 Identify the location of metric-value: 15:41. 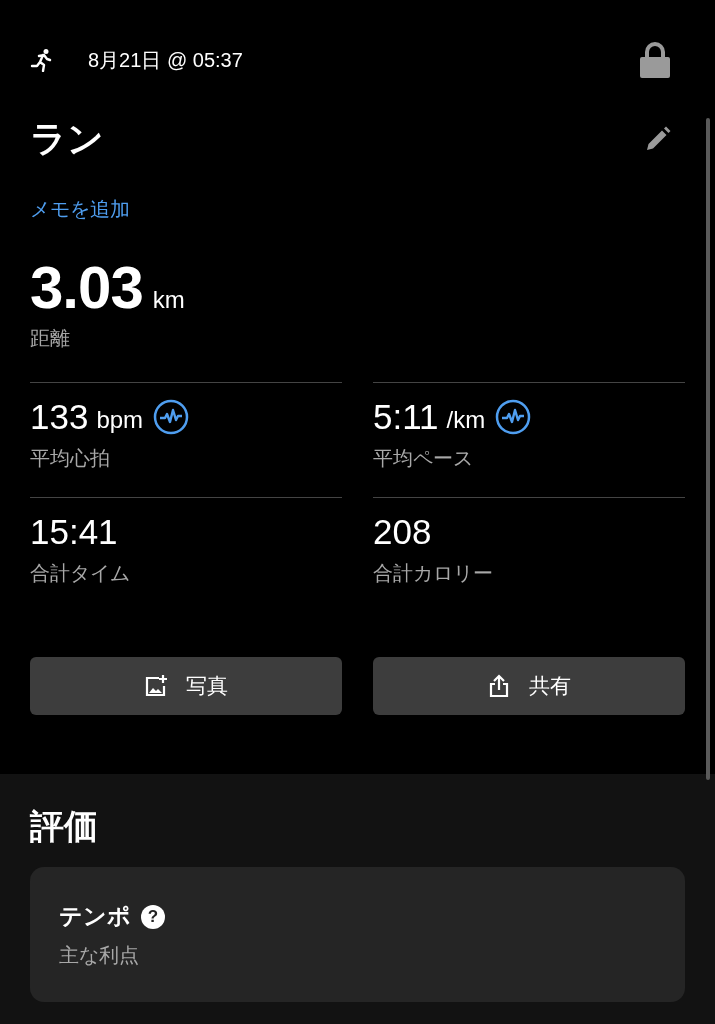
(74, 532).